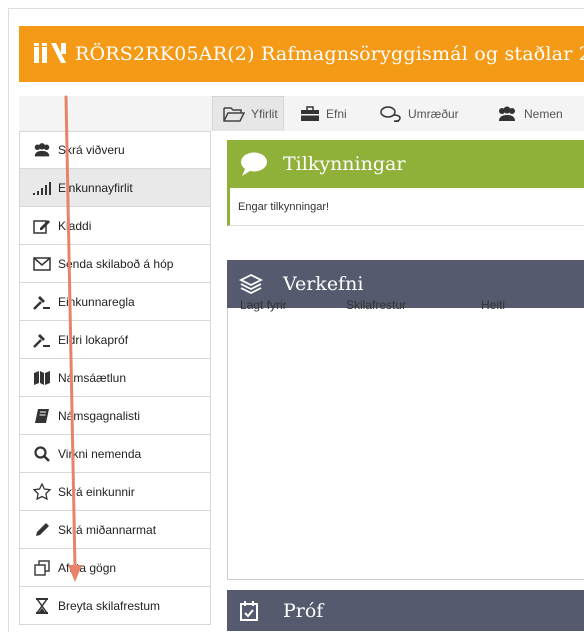 The height and width of the screenshot is (632, 584). Describe the element at coordinates (42, 264) in the screenshot. I see `envelope-icon` at that location.